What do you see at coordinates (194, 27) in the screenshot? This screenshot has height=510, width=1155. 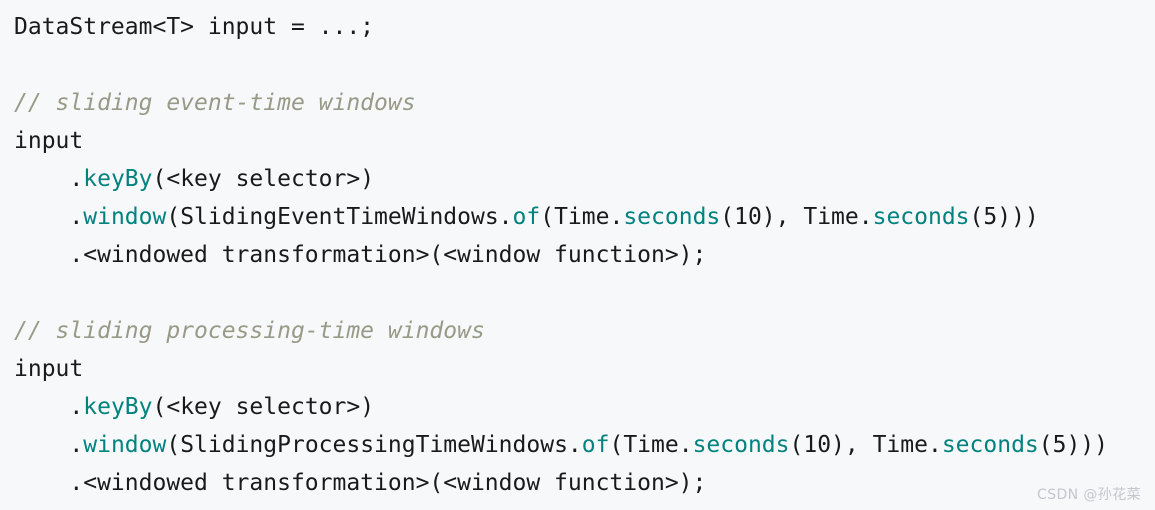 I see `code-token-plain: DataStream<T> input = ...;` at bounding box center [194, 27].